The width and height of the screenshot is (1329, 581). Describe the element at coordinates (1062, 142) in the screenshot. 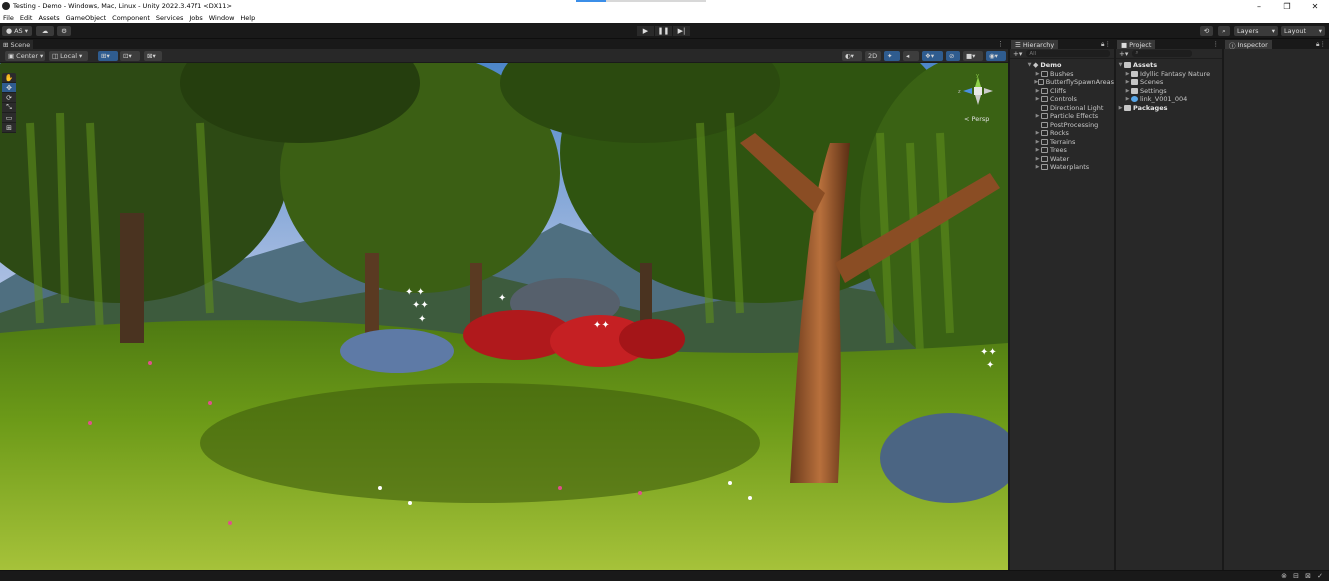

I see `hierarchy-item: ▶ Terrains` at that location.